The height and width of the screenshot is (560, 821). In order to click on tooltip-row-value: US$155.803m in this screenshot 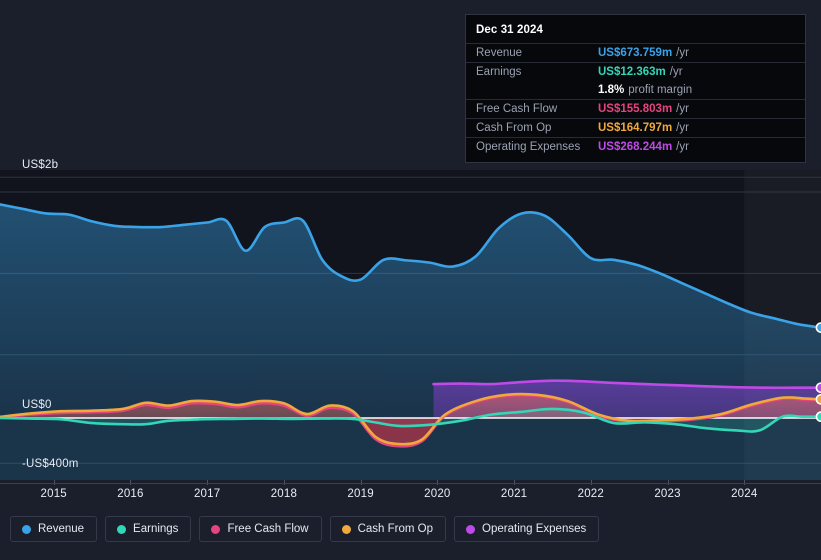, I will do `click(635, 109)`.